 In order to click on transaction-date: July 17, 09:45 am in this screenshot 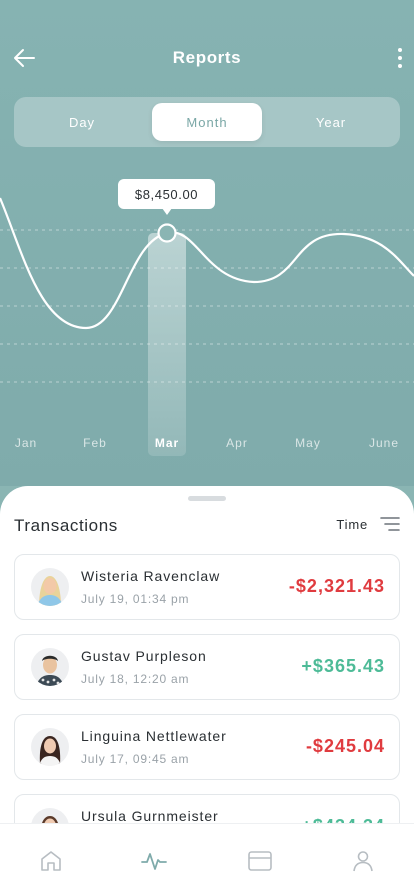, I will do `click(135, 759)`.